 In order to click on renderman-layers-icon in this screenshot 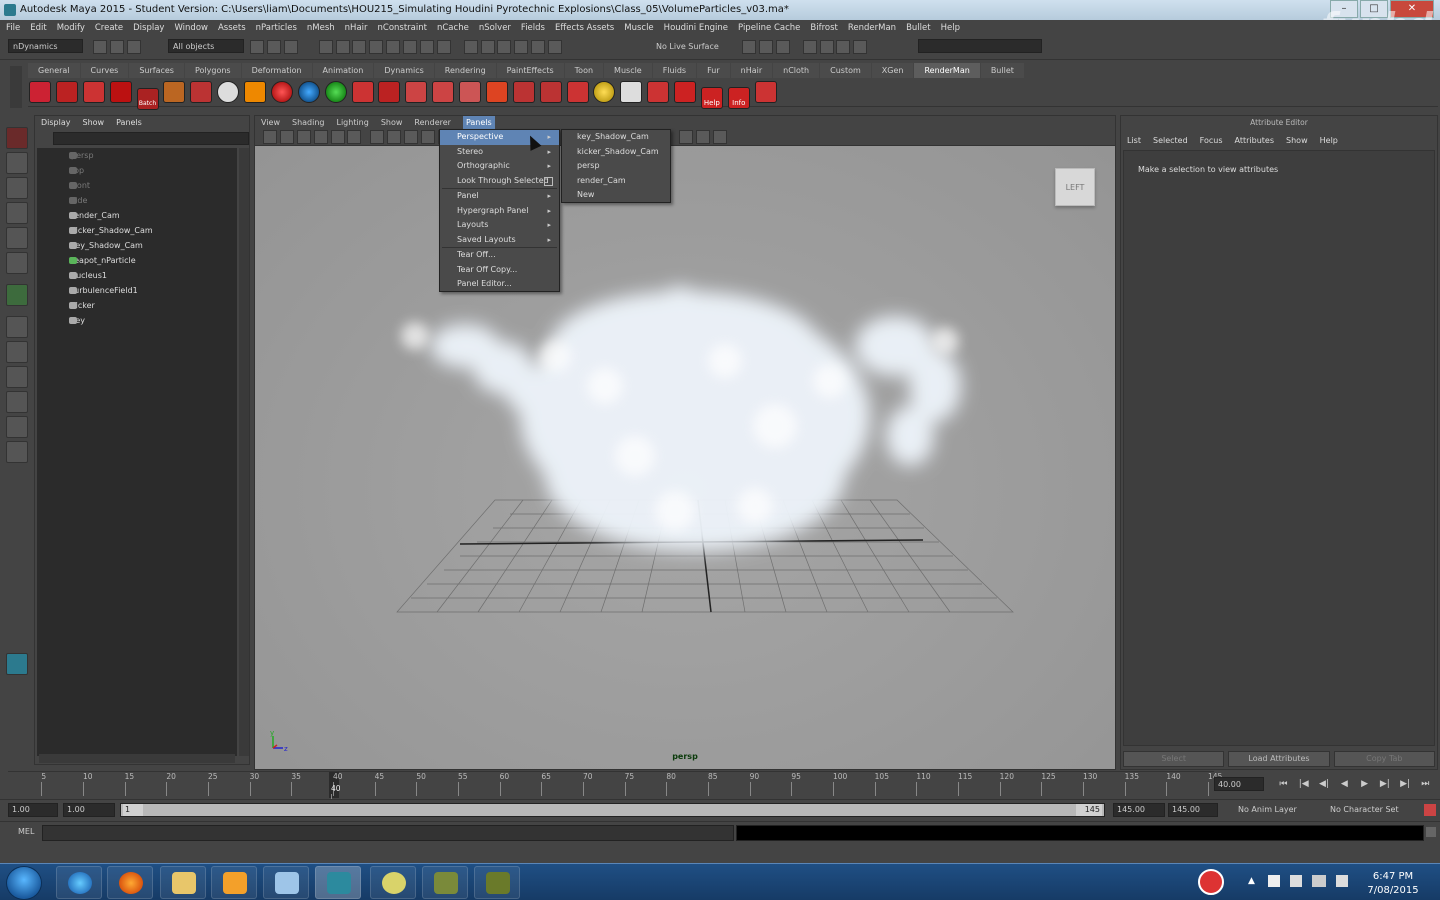, I will do `click(550, 92)`.